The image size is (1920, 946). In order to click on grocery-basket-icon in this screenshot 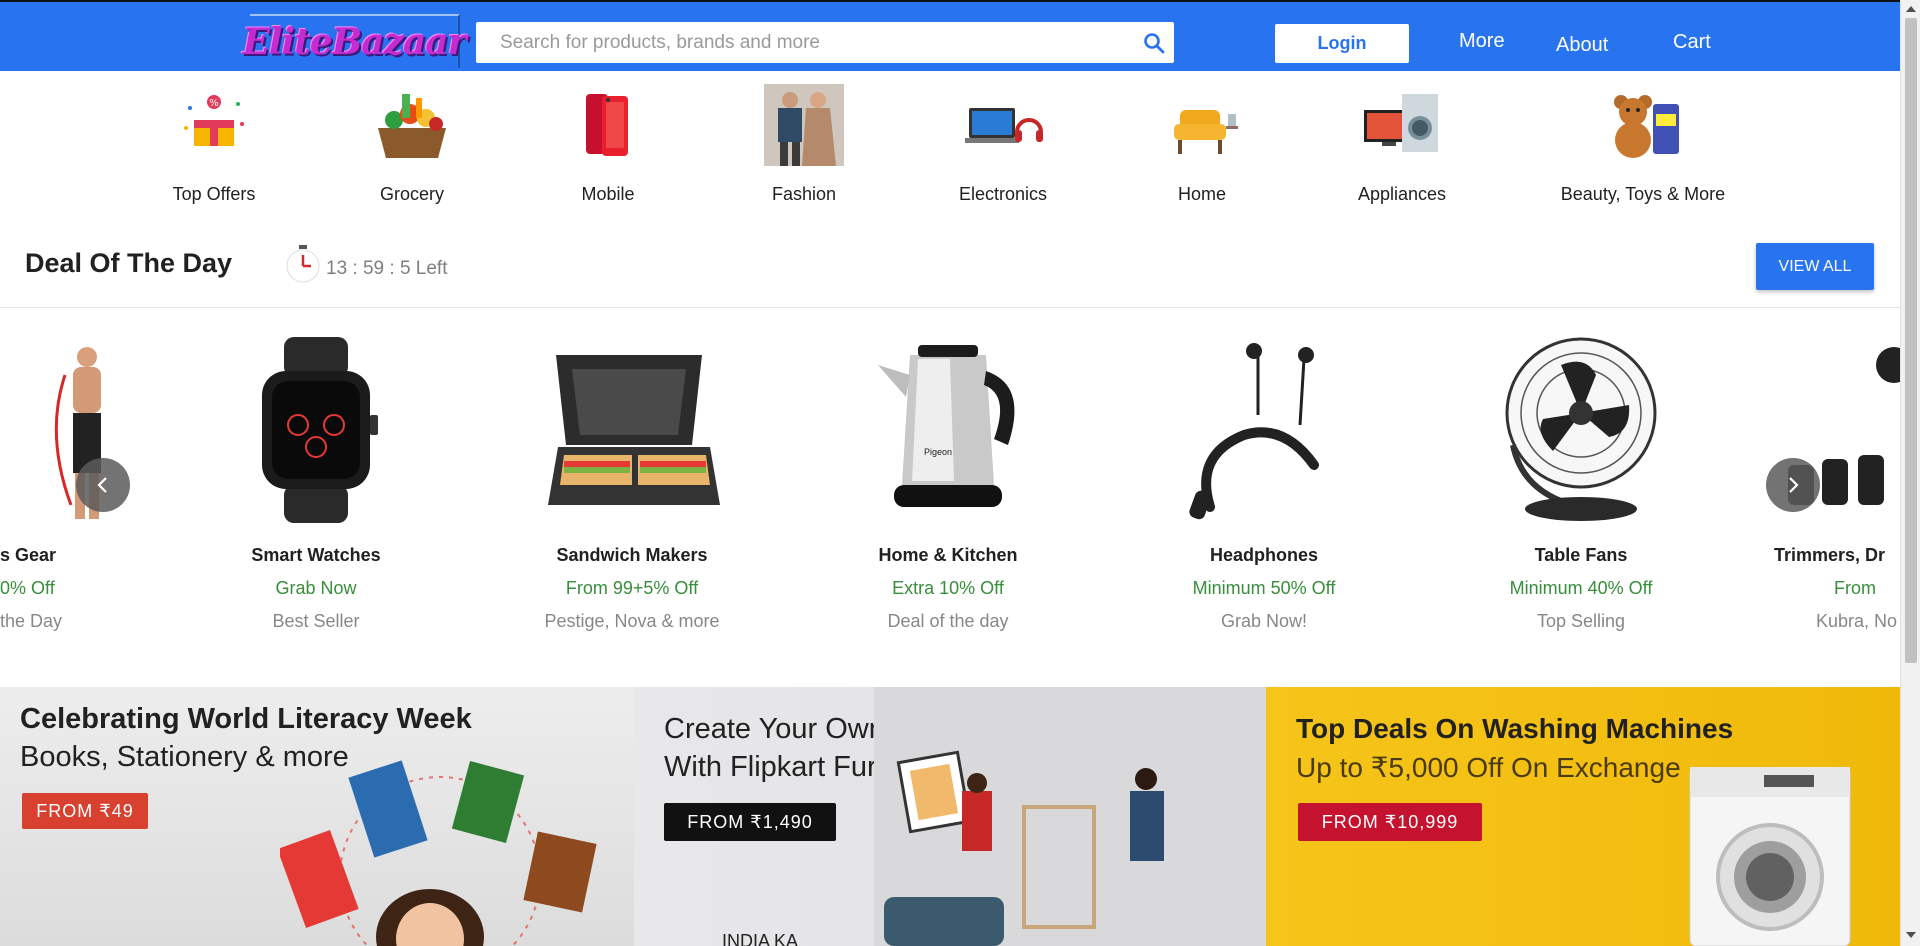, I will do `click(412, 125)`.